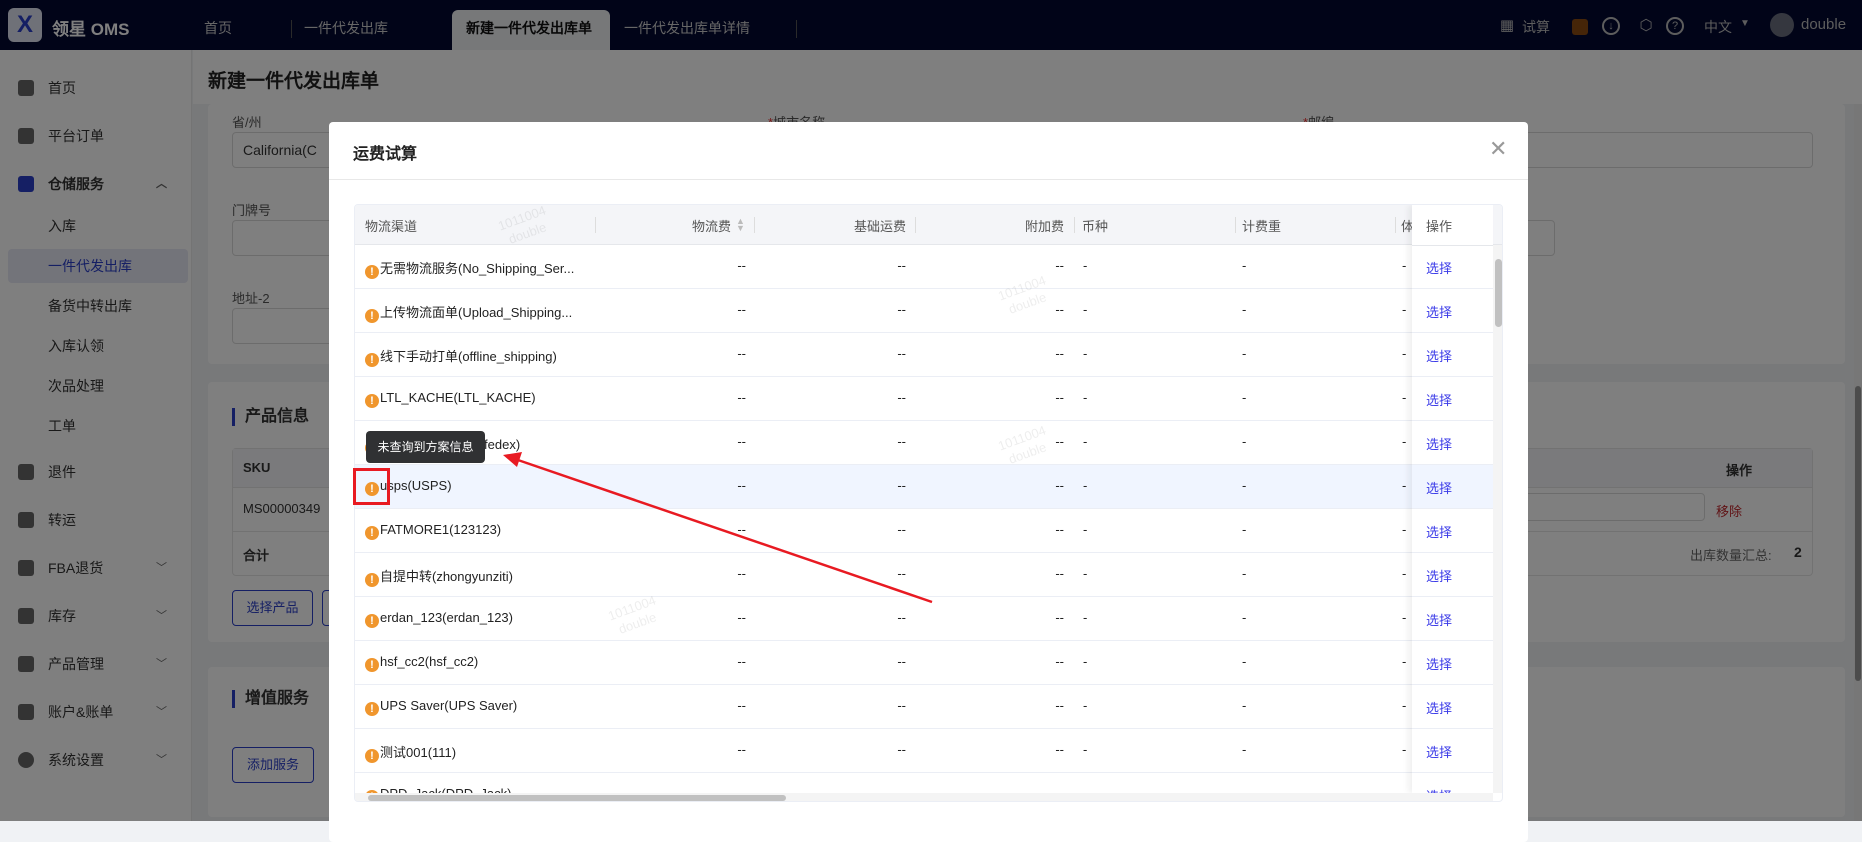  Describe the element at coordinates (512, 459) in the screenshot. I see `arrow-head` at that location.